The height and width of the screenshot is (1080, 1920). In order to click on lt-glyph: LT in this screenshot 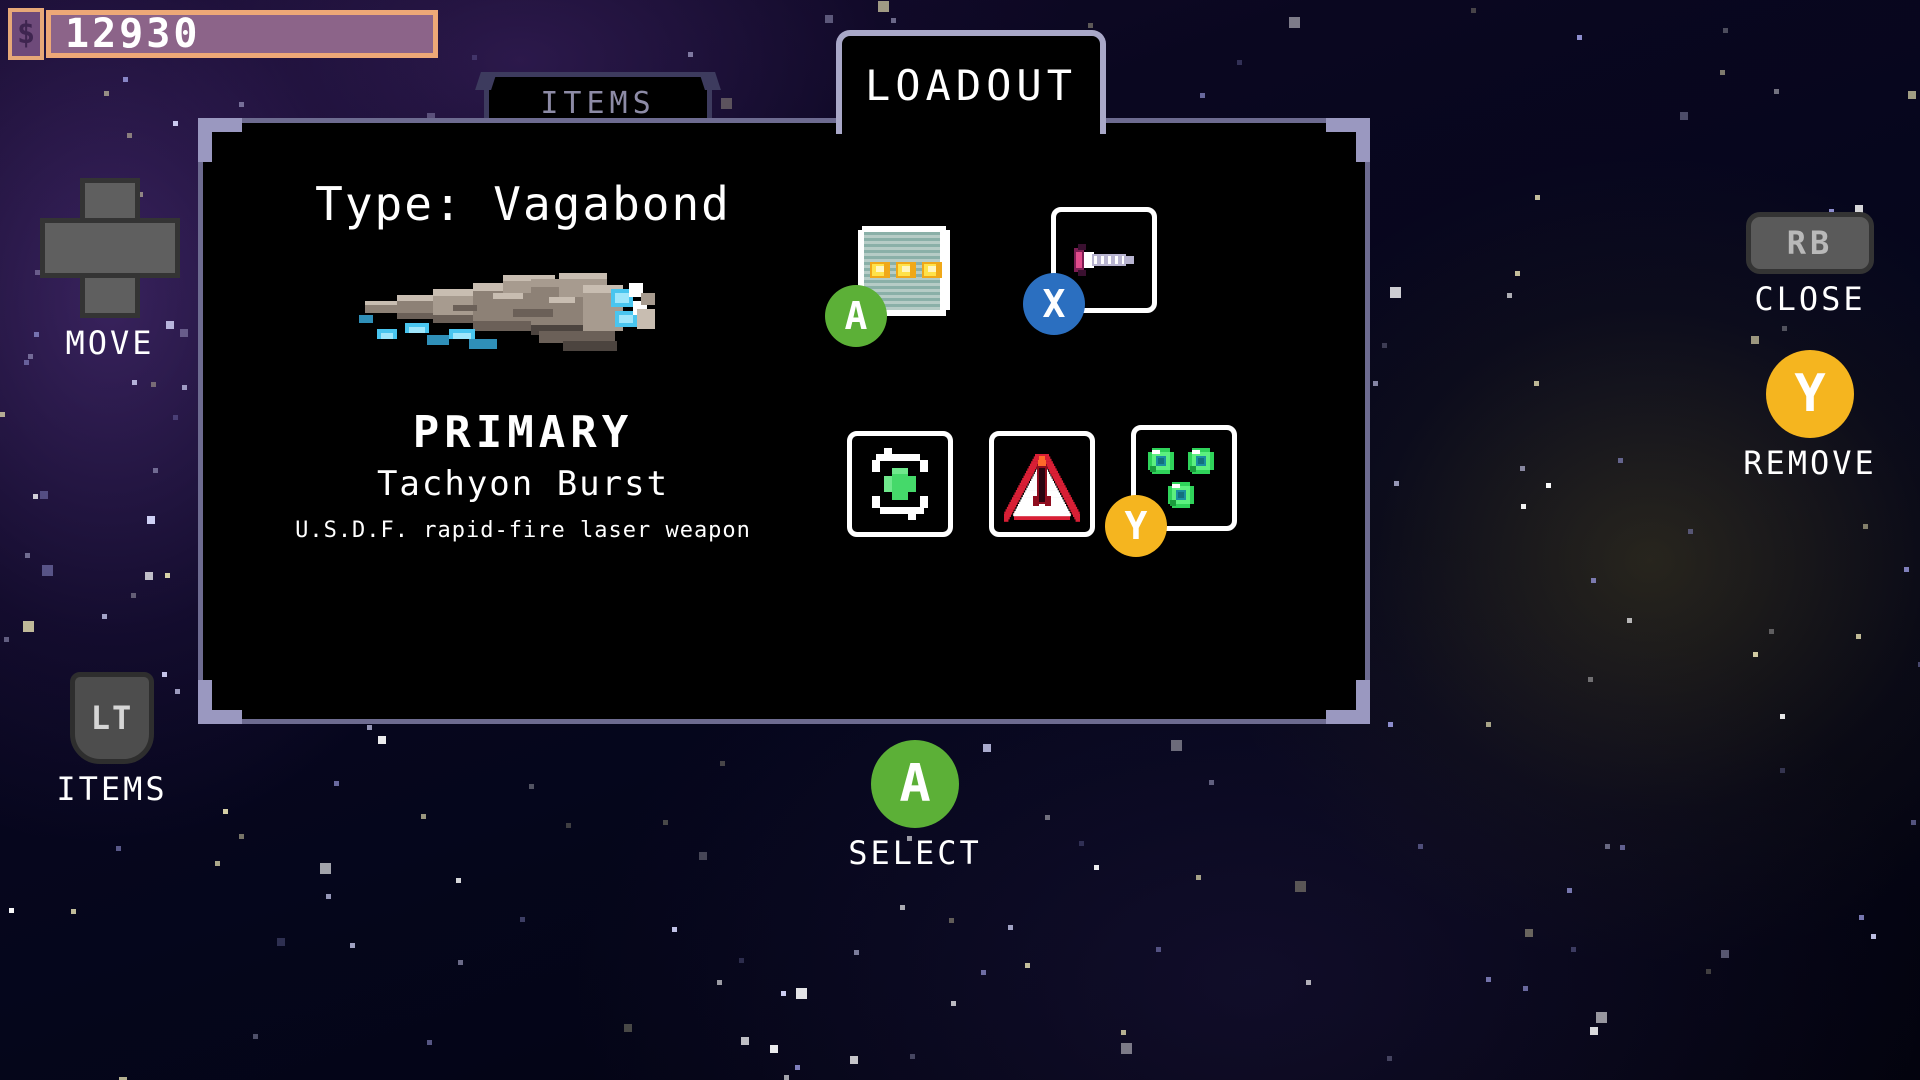, I will do `click(112, 718)`.